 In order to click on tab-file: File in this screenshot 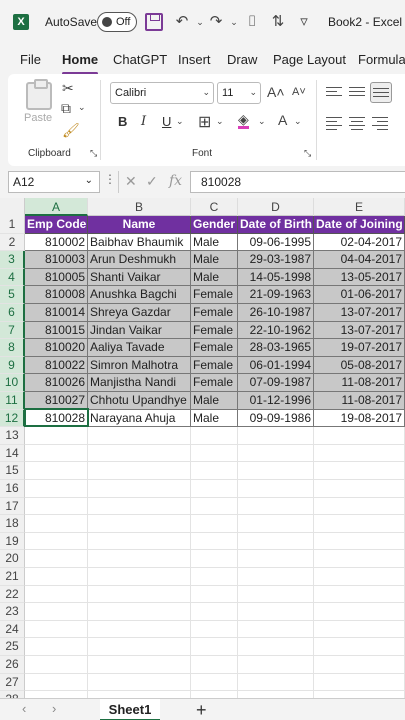, I will do `click(30, 59)`.